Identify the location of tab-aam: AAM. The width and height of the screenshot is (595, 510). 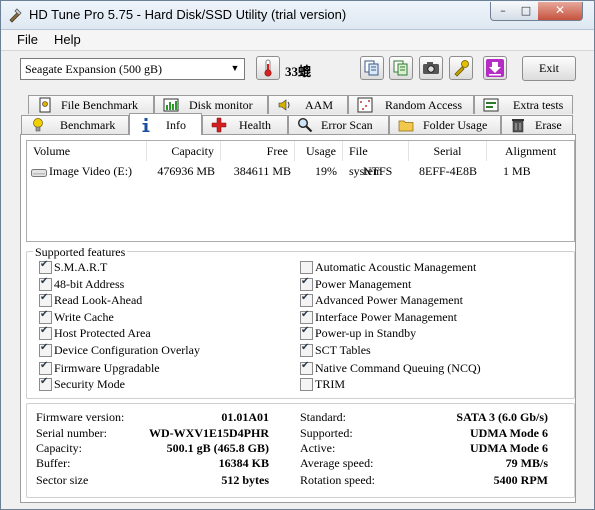
(308, 104).